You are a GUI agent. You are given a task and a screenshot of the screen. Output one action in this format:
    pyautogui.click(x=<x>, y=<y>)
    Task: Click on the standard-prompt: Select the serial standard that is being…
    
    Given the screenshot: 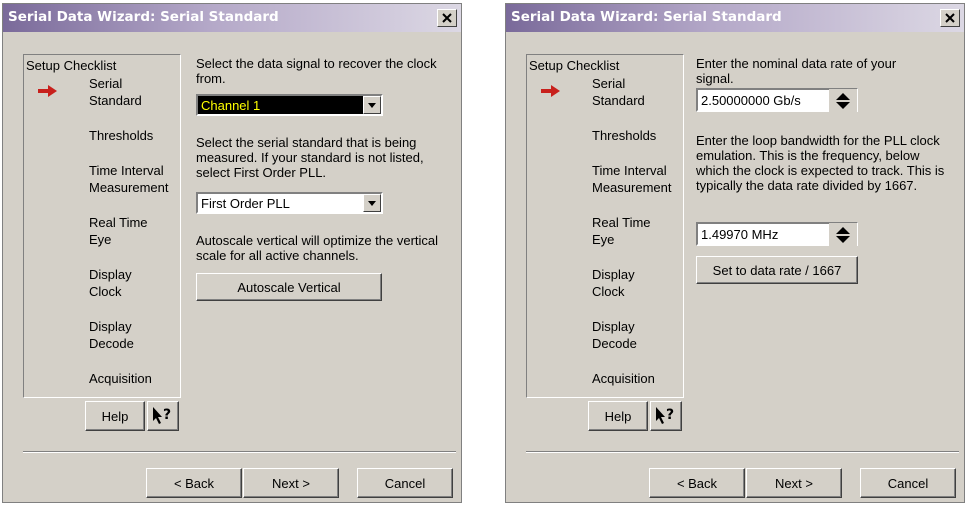 What is the action you would take?
    pyautogui.click(x=310, y=157)
    